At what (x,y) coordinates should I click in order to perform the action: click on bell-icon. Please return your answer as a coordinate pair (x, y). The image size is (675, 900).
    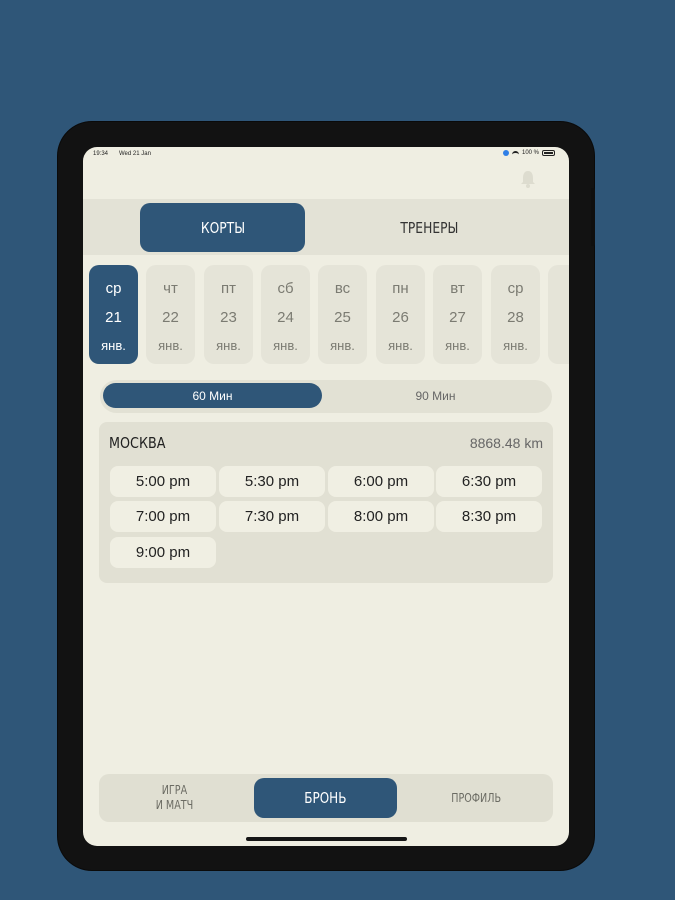
    Looking at the image, I should click on (528, 179).